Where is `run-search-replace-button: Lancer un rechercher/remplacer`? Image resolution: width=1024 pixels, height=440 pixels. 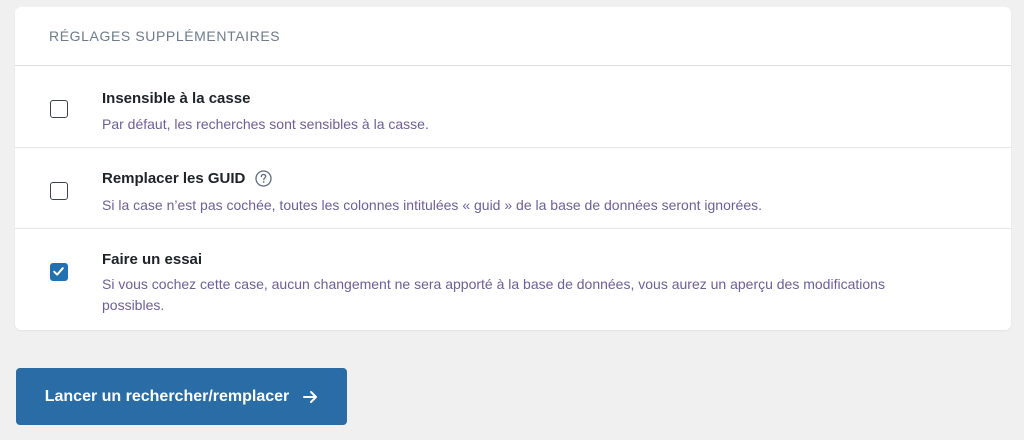 run-search-replace-button: Lancer un rechercher/remplacer is located at coordinates (181, 396).